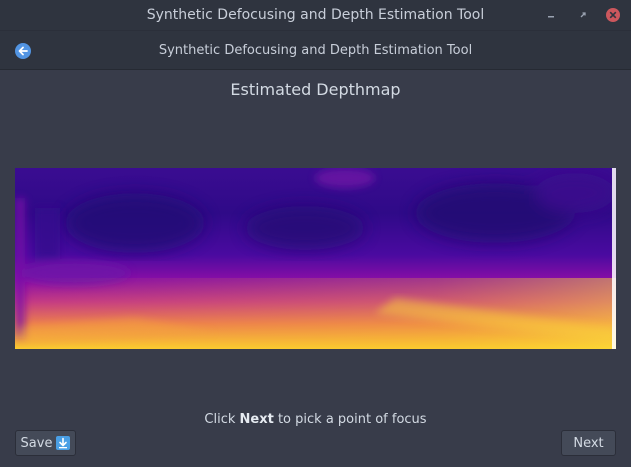 The width and height of the screenshot is (631, 467). I want to click on instruction-suffix: to pick a point of focus, so click(350, 419).